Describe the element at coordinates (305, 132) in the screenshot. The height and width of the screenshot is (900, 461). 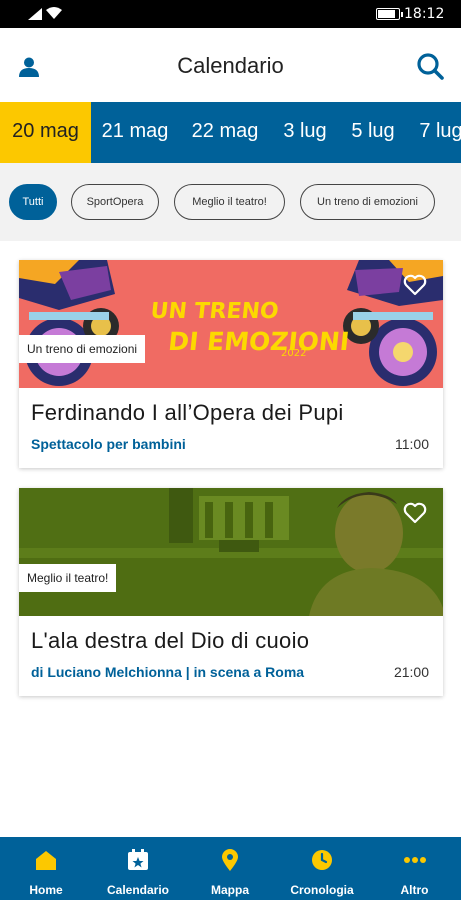
I see `date-tab: 3 lug` at that location.